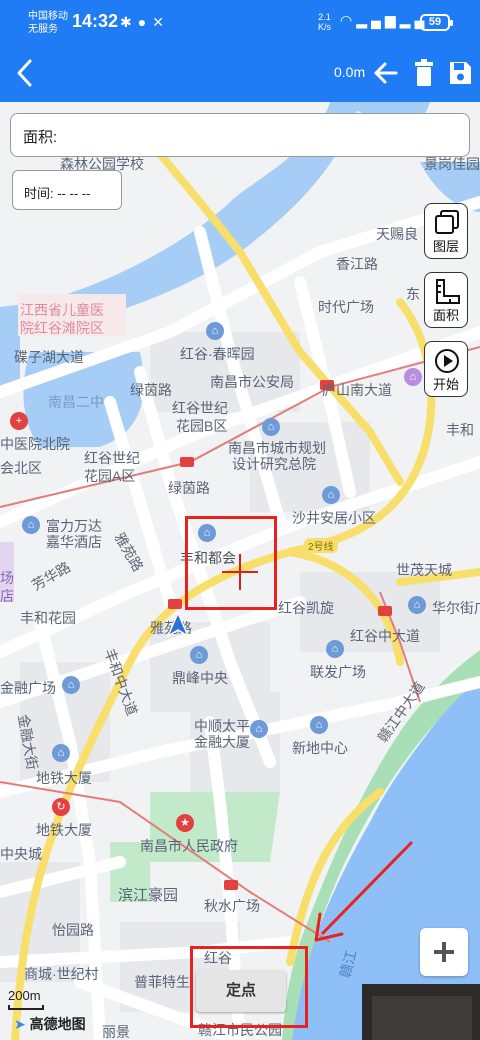 The image size is (480, 1040). What do you see at coordinates (49, 357) in the screenshot?
I see `map-label: 碟子湖大道` at bounding box center [49, 357].